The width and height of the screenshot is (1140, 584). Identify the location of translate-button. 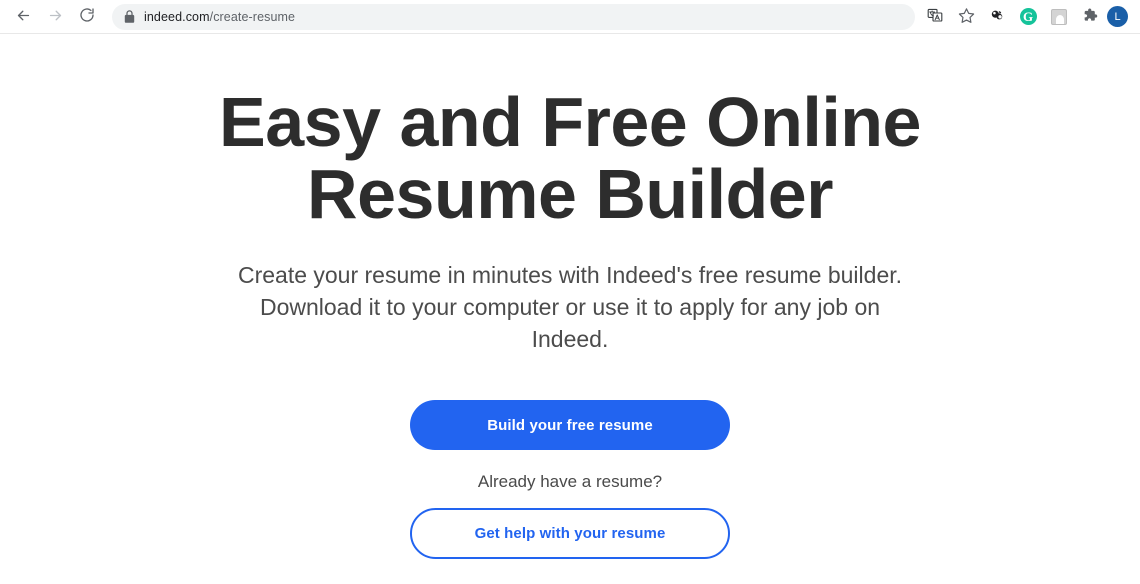
(935, 17).